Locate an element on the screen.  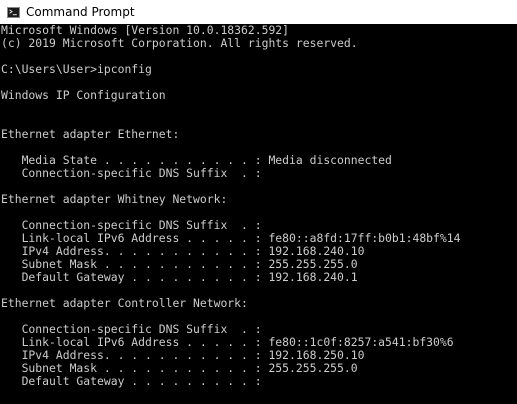
console-line: Windows IP Configuration is located at coordinates (83, 95).